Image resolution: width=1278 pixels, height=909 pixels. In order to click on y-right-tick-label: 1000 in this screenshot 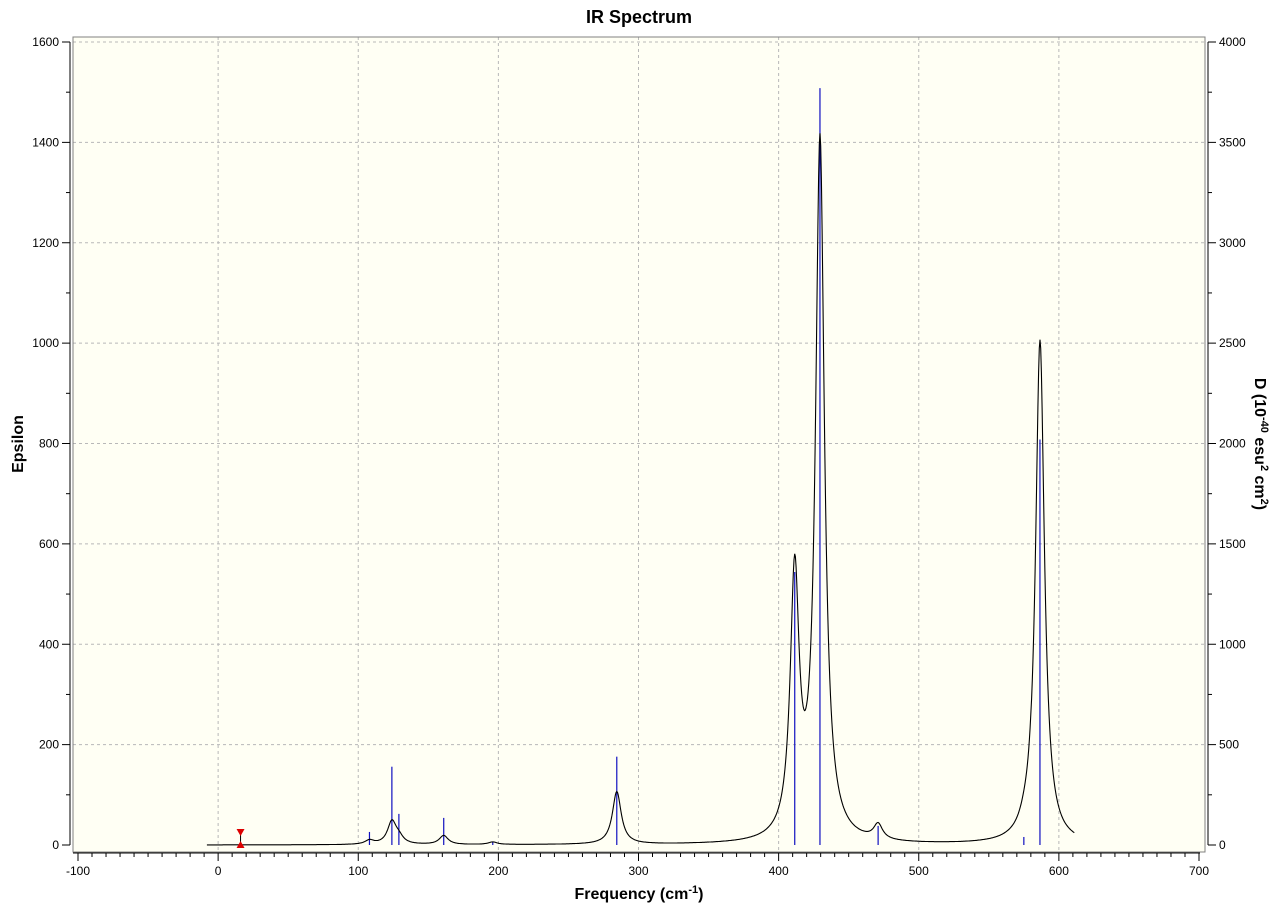, I will do `click(1232, 644)`.